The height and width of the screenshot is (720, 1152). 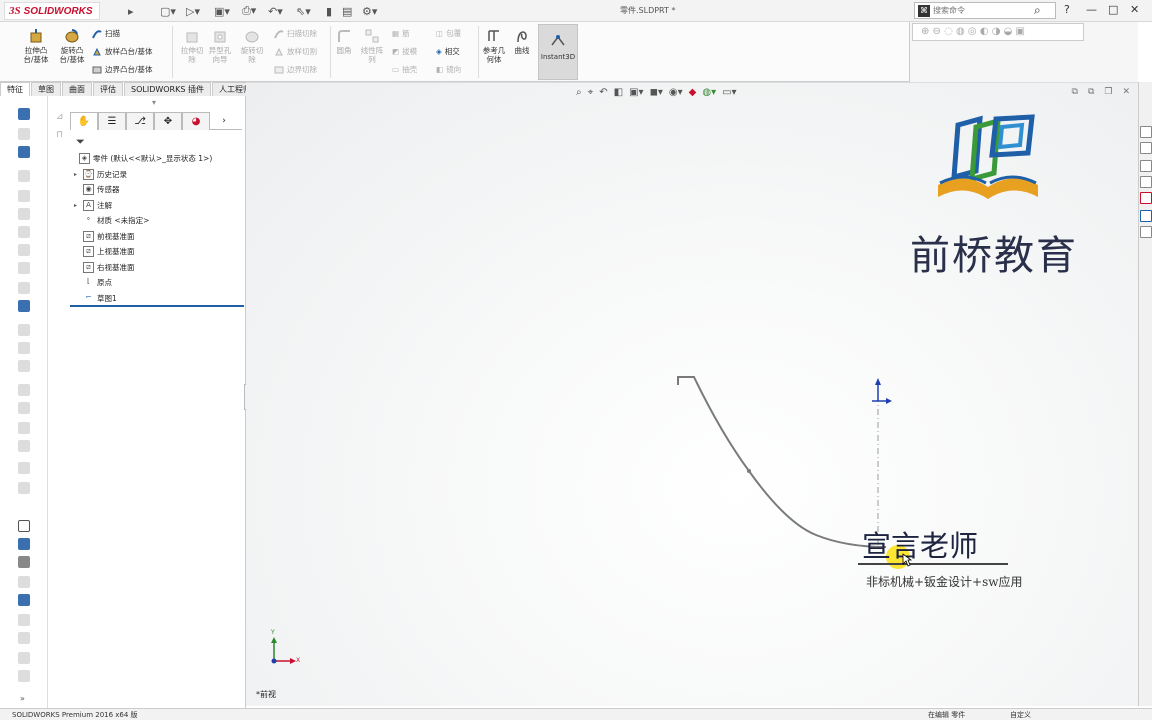 What do you see at coordinates (24, 676) in the screenshot?
I see `render-icon` at bounding box center [24, 676].